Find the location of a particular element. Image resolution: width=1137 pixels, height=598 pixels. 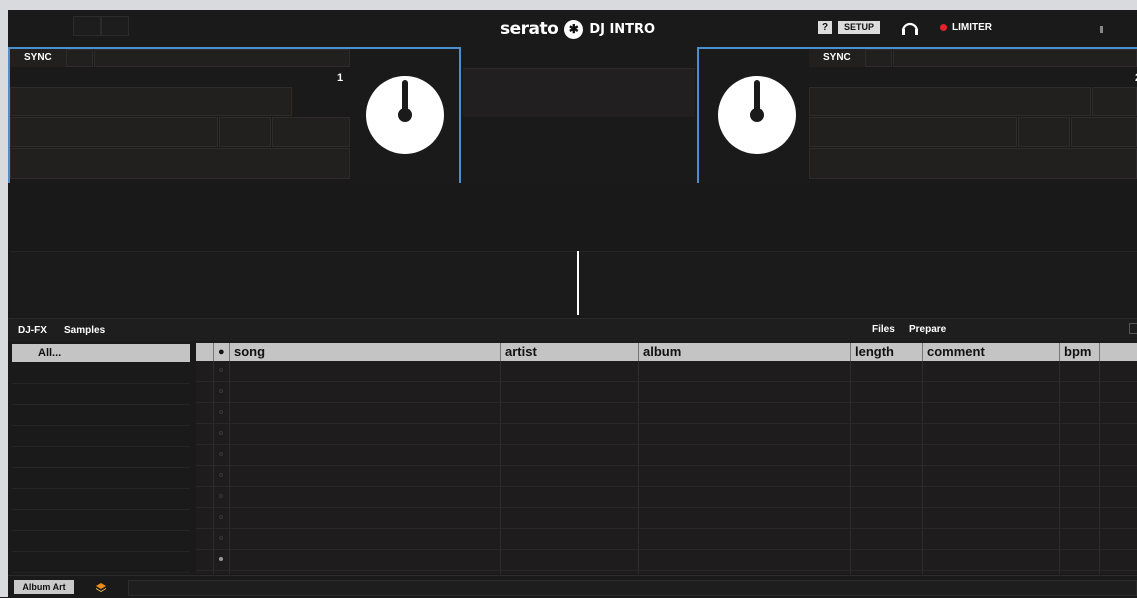

center-display is located at coordinates (579, 92).